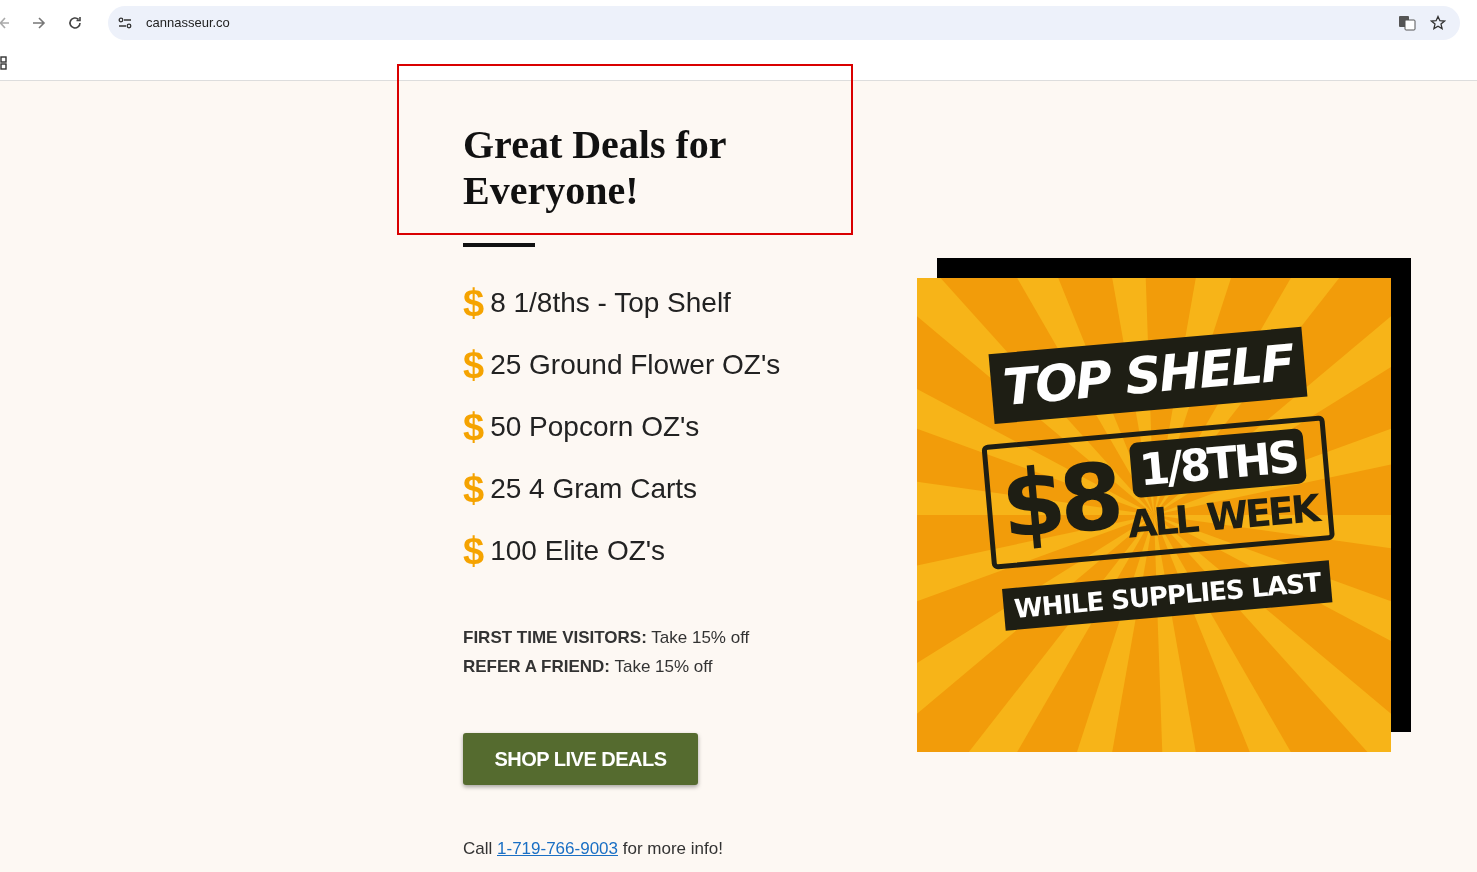 This screenshot has height=872, width=1477. What do you see at coordinates (1438, 22) in the screenshot?
I see `star-icon` at bounding box center [1438, 22].